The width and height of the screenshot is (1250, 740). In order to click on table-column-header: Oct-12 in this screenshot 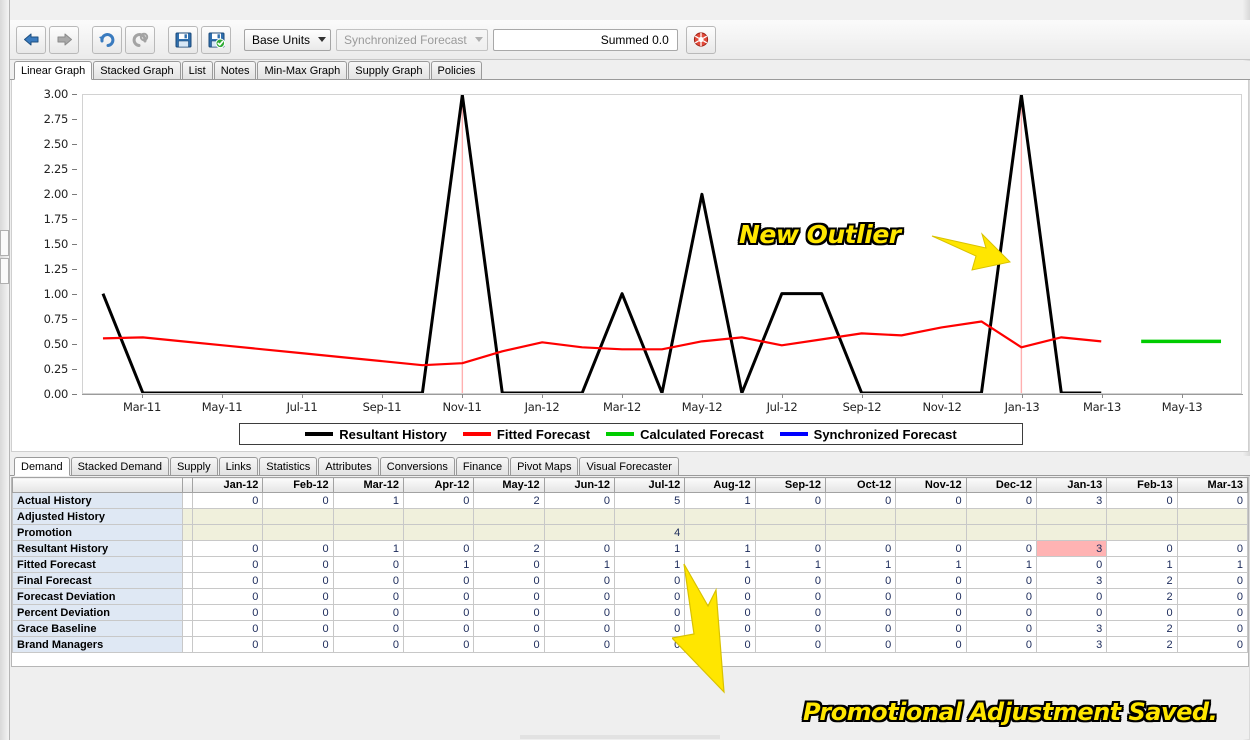, I will do `click(860, 485)`.